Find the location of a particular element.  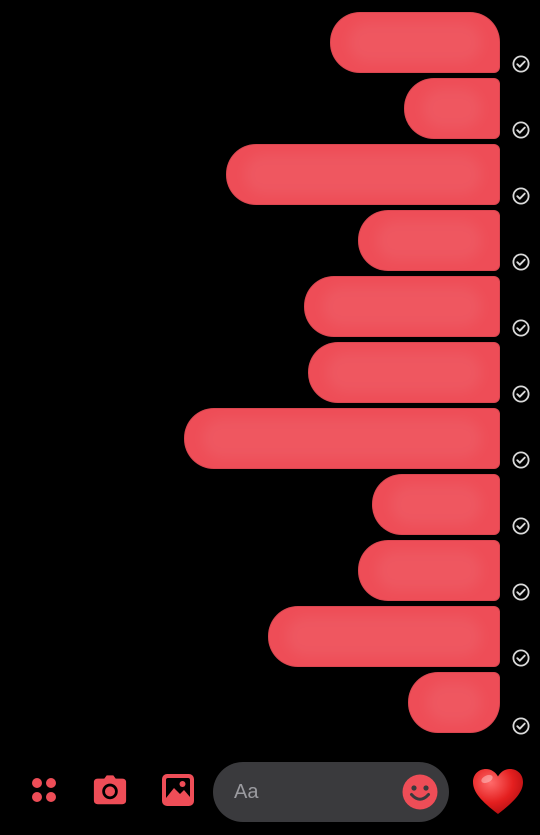

camera-button is located at coordinates (110, 790).